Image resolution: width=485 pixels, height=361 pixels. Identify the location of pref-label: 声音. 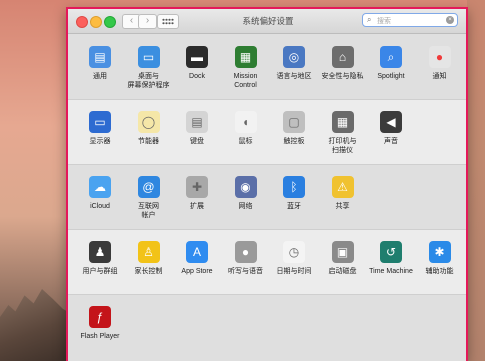
(391, 141).